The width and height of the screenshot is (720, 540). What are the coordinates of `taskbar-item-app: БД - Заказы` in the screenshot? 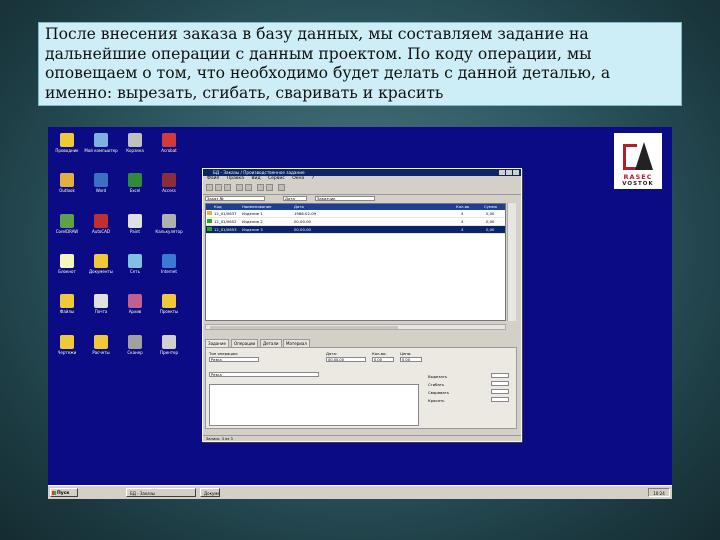 It's located at (161, 492).